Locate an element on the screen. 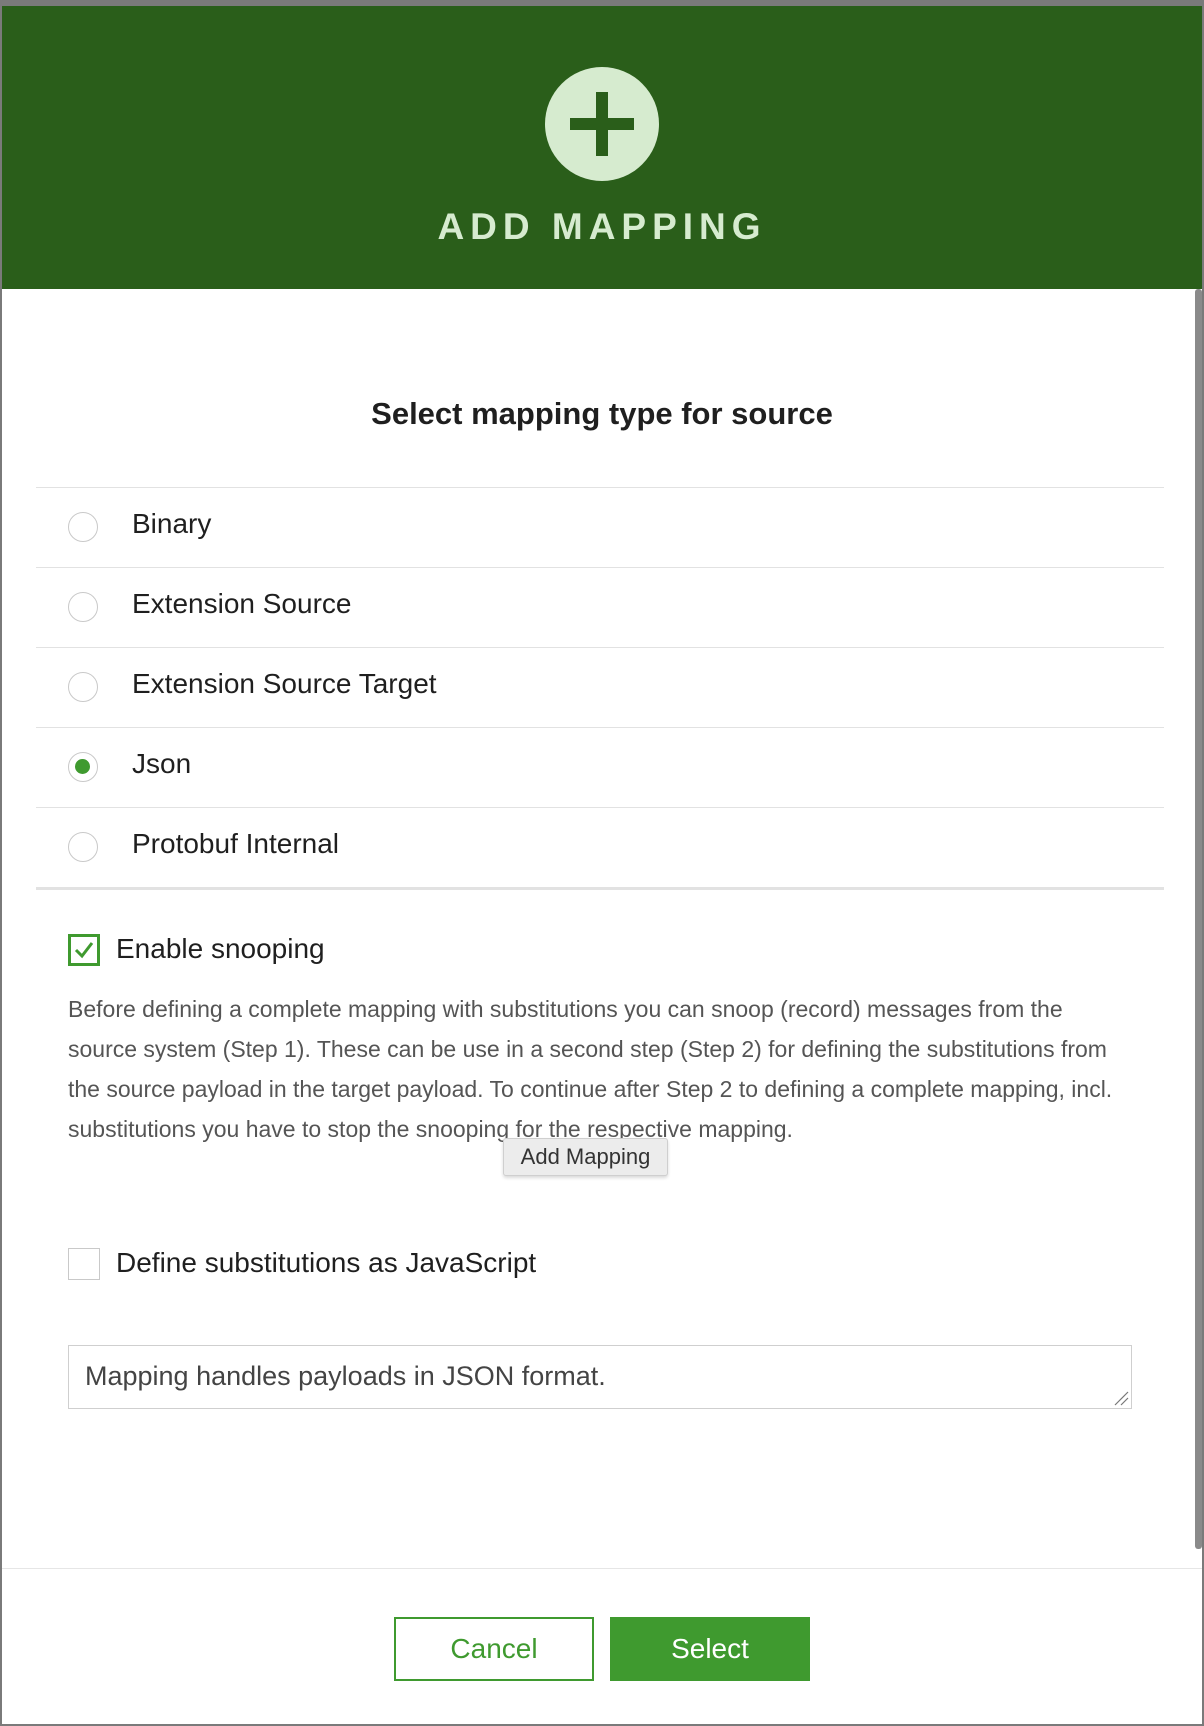 The width and height of the screenshot is (1204, 1726). modal-footer: Cancel Select is located at coordinates (602, 1646).